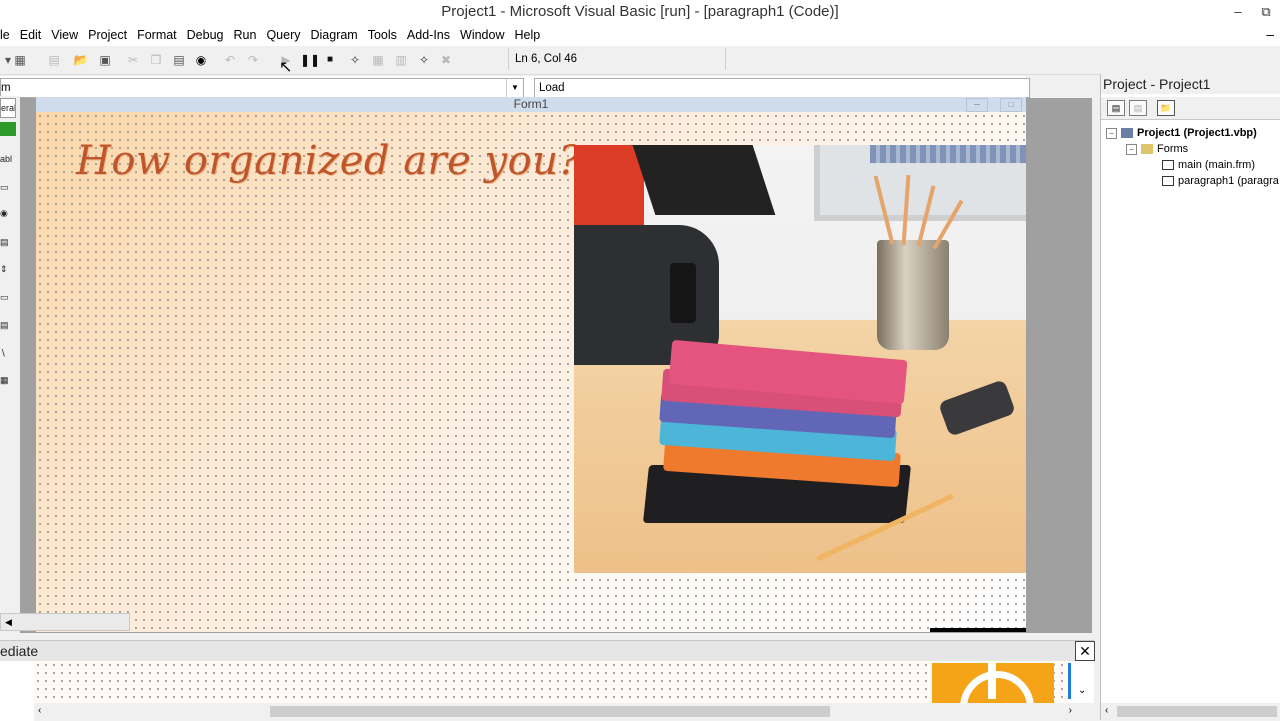  Describe the element at coordinates (382, 35) in the screenshot. I see `menu-tools: Tools` at that location.